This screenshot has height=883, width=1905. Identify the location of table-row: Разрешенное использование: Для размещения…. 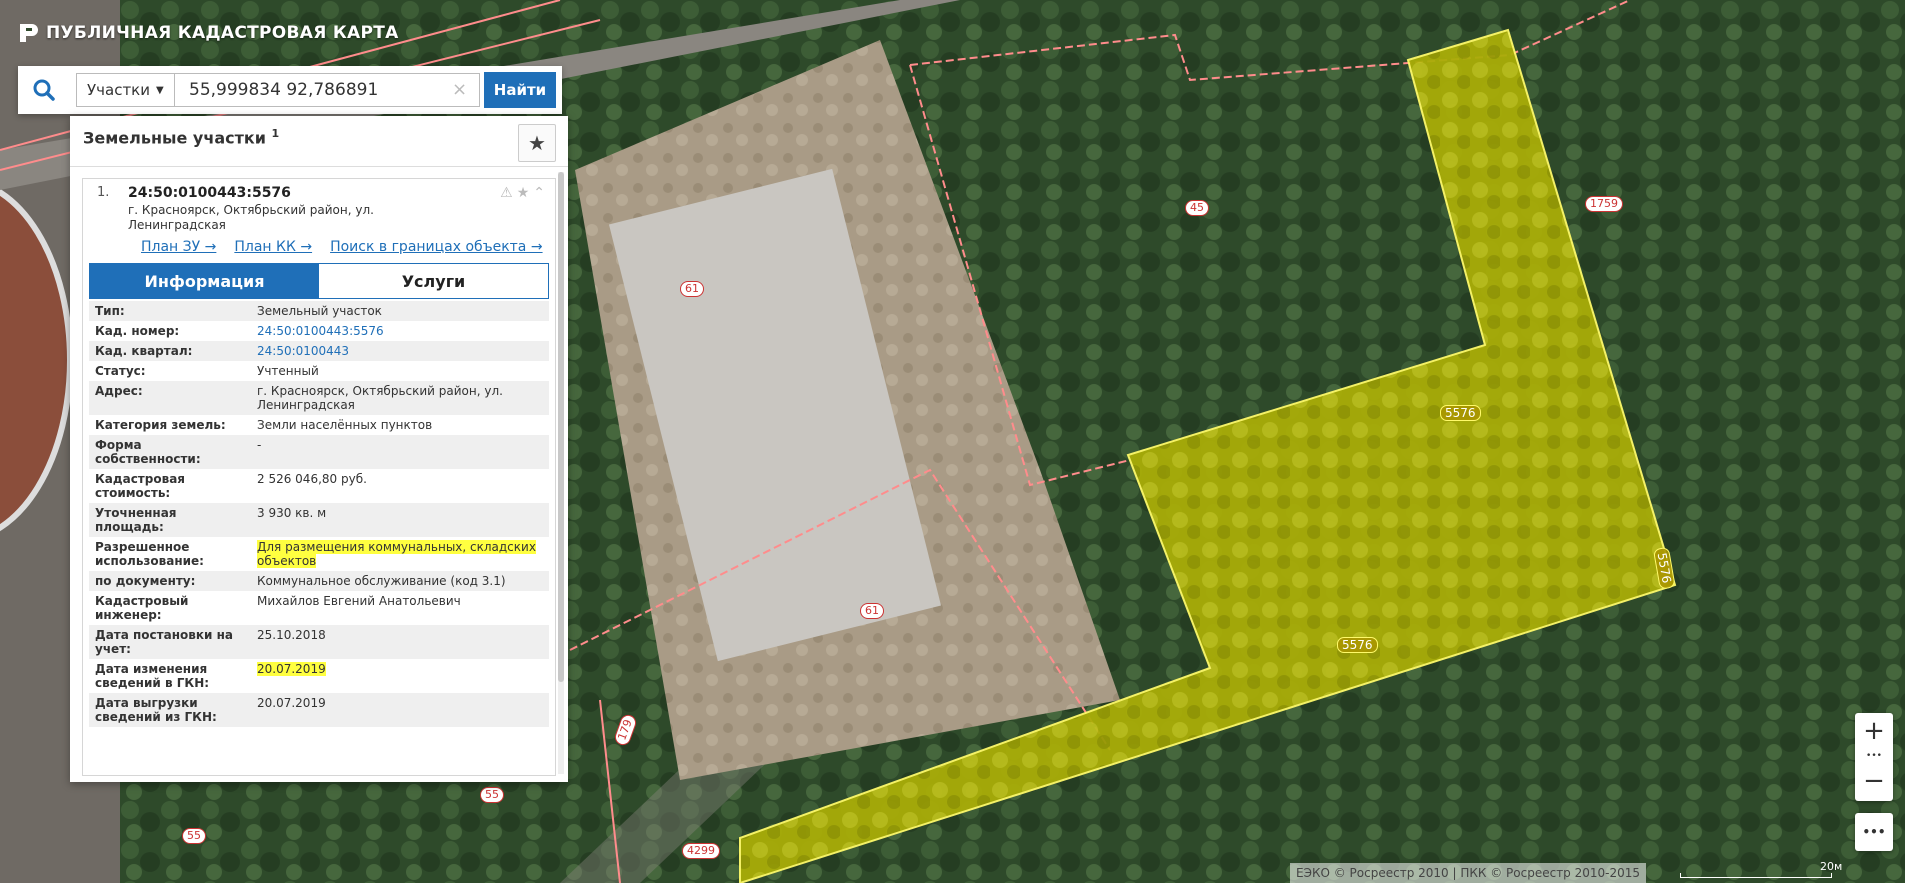
(319, 554).